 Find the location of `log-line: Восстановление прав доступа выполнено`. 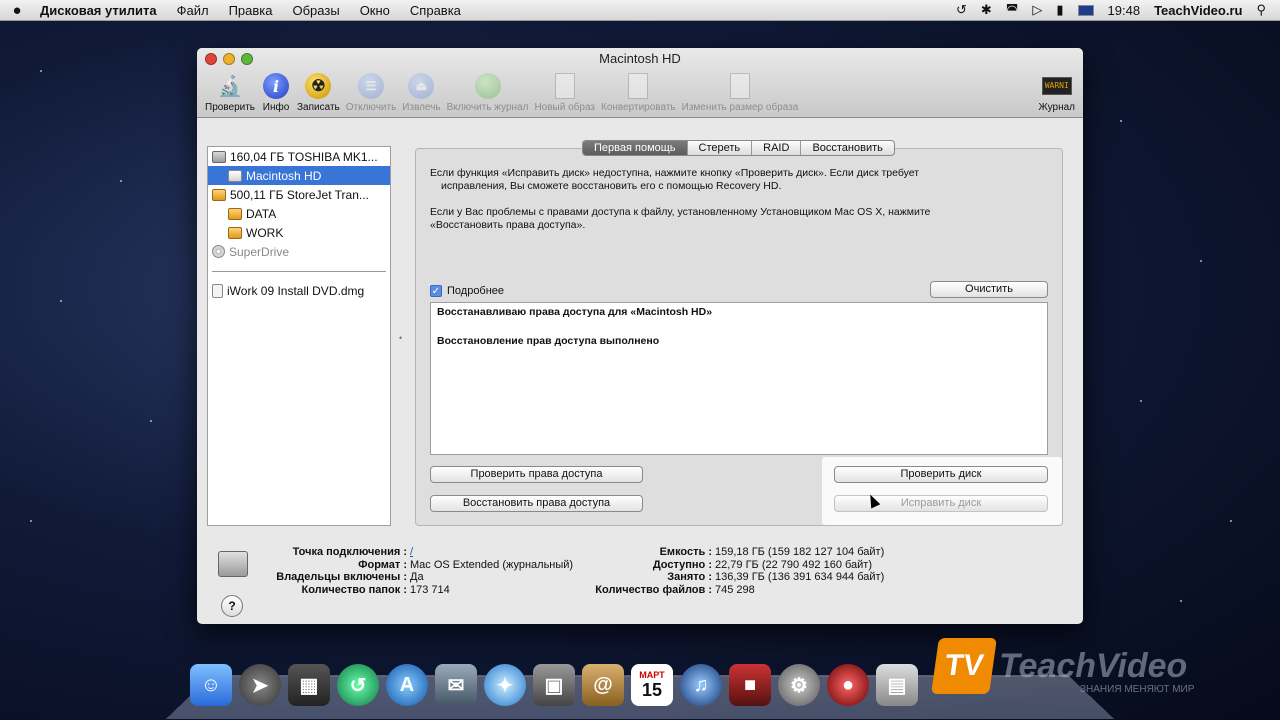

log-line: Восстановление прав доступа выполнено is located at coordinates (739, 341).